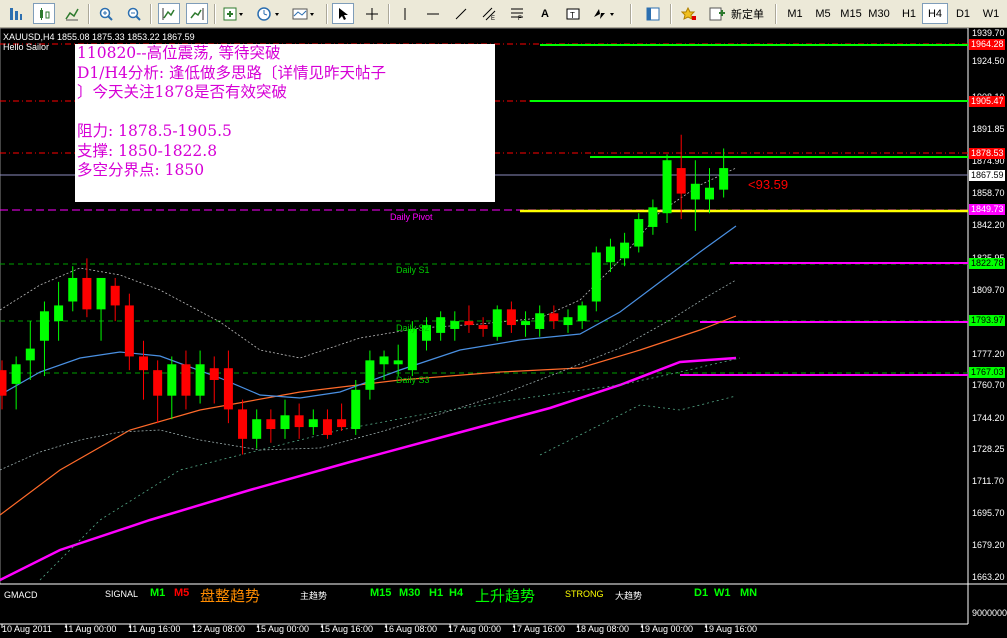  Describe the element at coordinates (653, 13) in the screenshot. I see `navigator-icon` at that location.